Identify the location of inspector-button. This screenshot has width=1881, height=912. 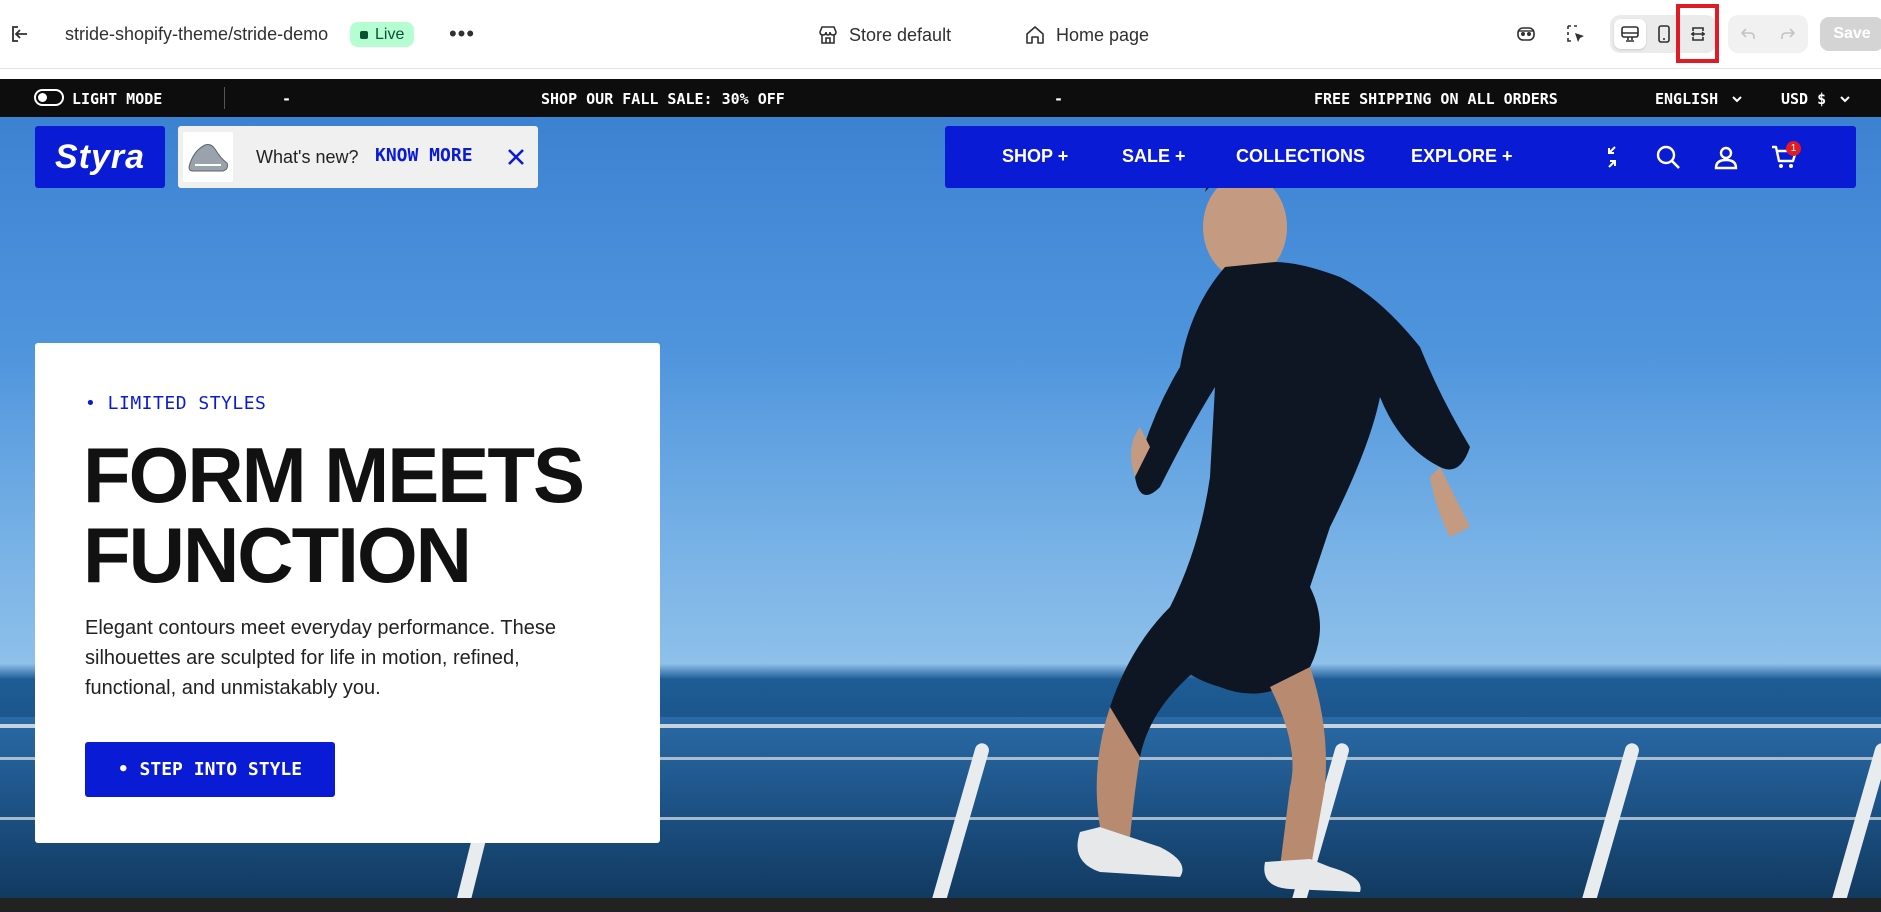
(1576, 34).